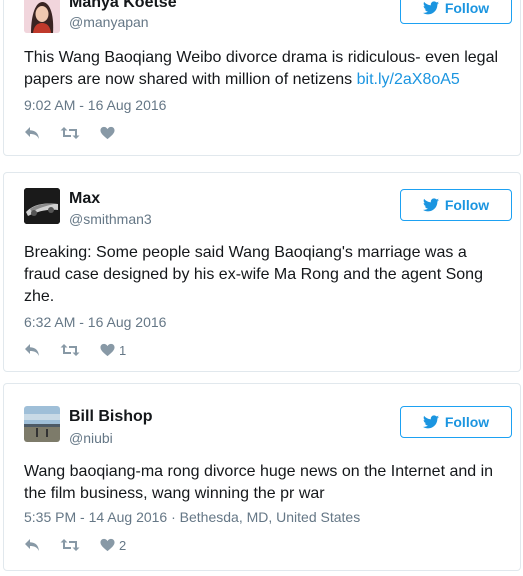  Describe the element at coordinates (111, 417) in the screenshot. I see `display-name: Bill Bishop` at that location.